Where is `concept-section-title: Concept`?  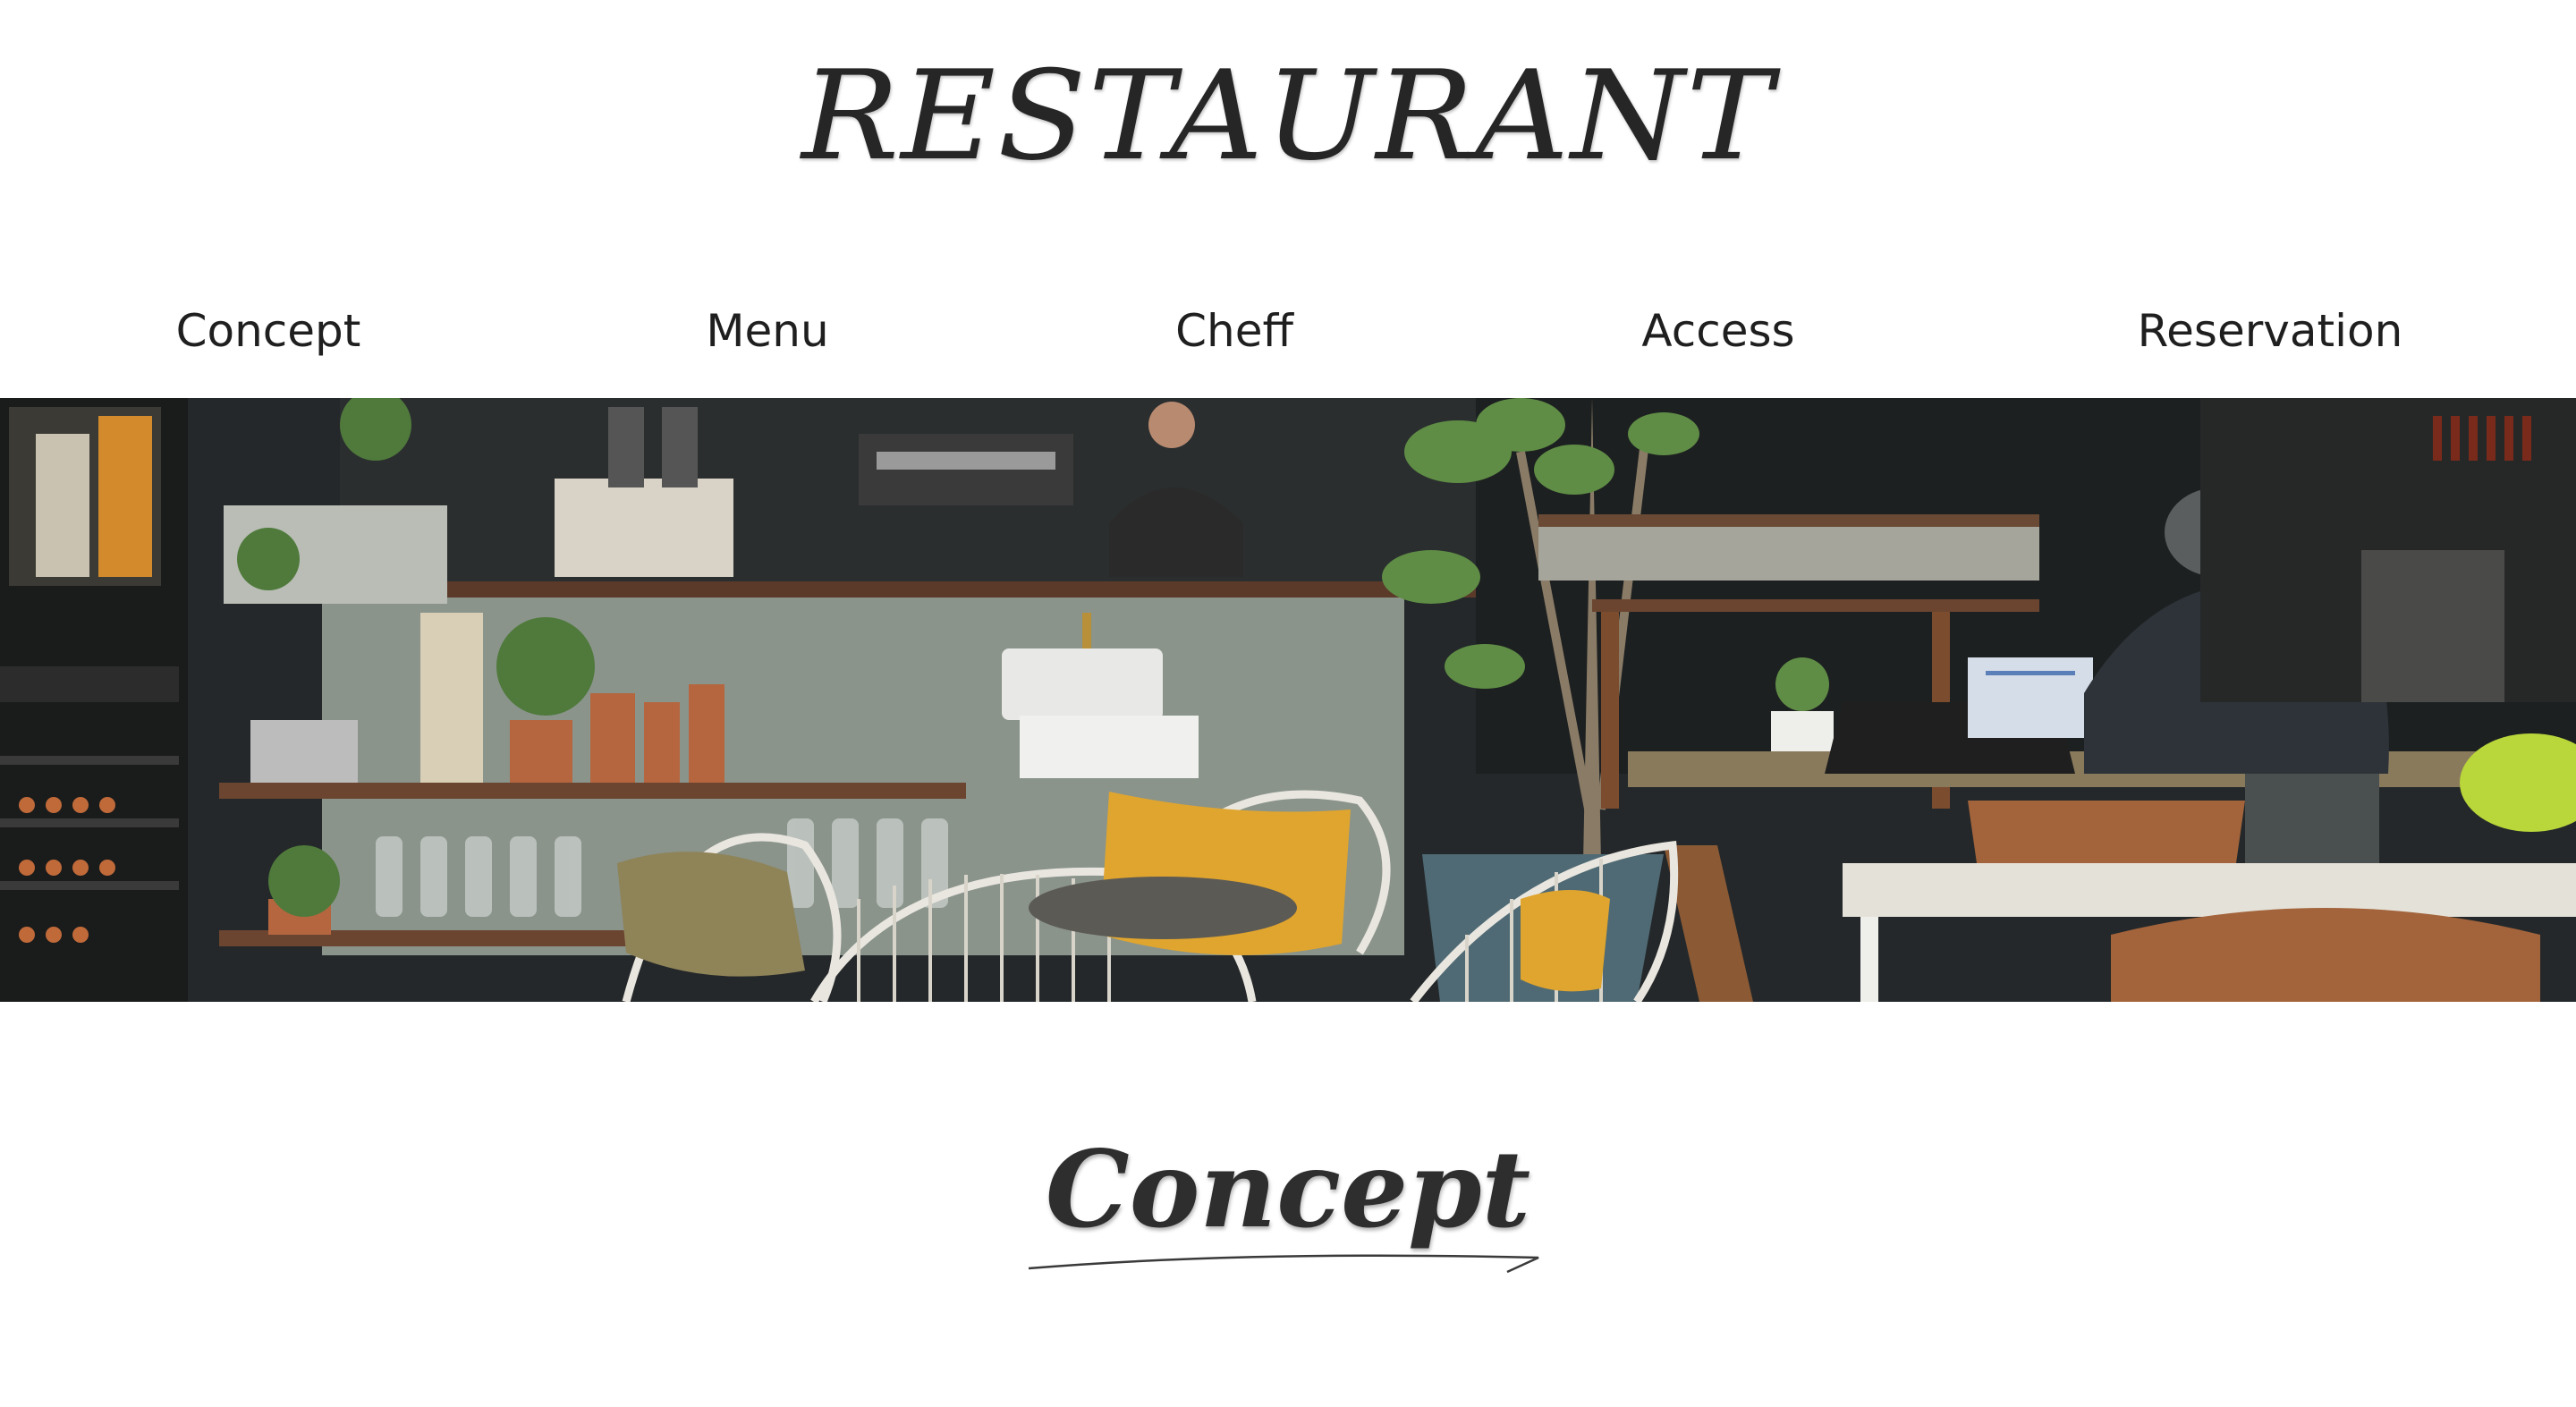 concept-section-title: Concept is located at coordinates (1288, 1189).